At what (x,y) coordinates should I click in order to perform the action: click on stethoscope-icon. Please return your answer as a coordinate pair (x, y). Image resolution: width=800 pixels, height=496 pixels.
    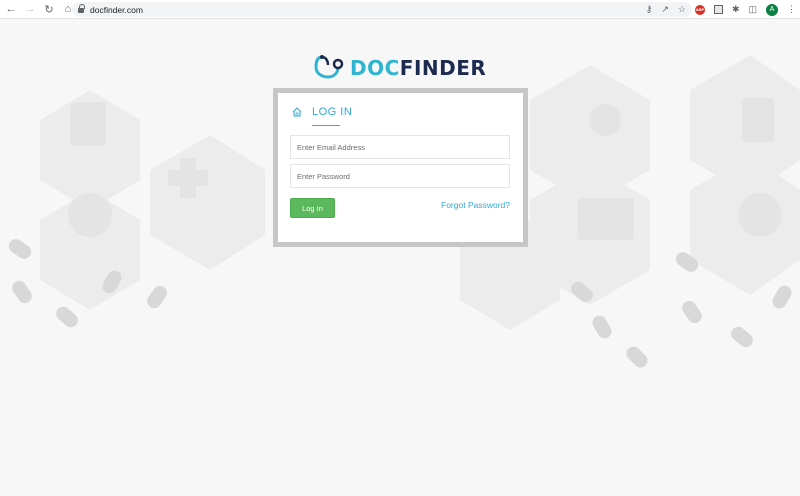
    Looking at the image, I should click on (329, 67).